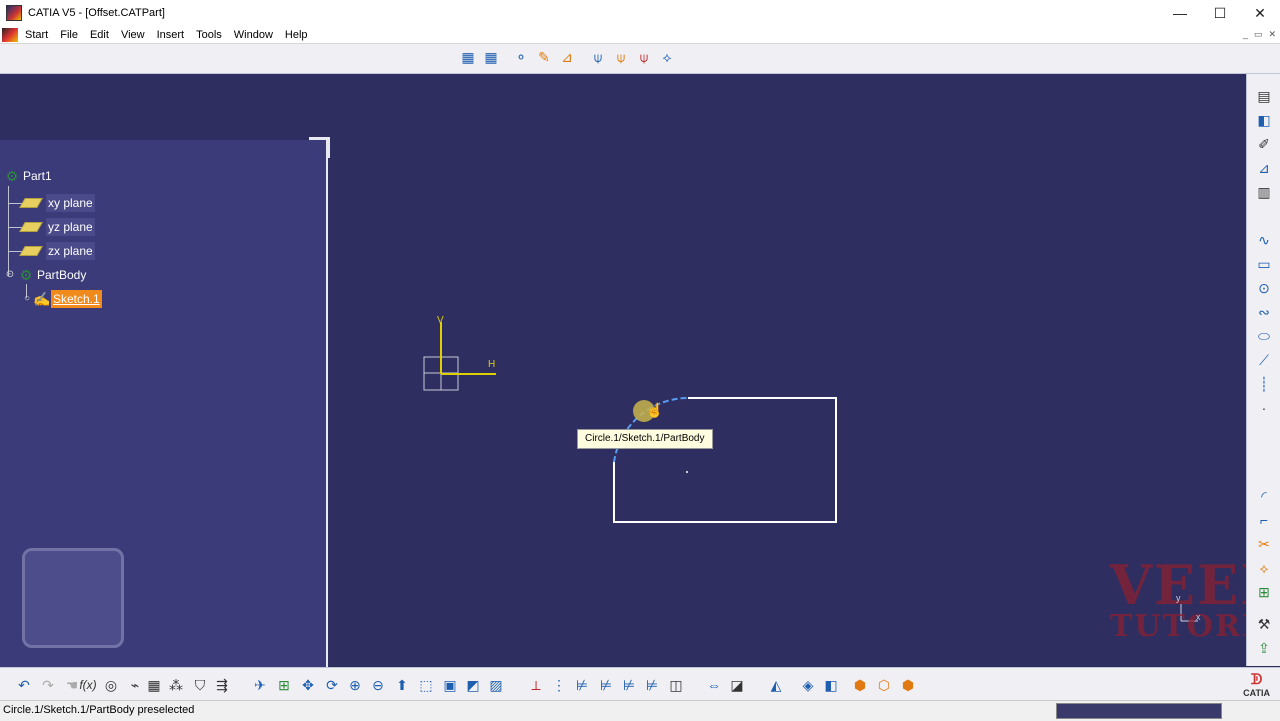 The height and width of the screenshot is (721, 1280). What do you see at coordinates (860, 685) in the screenshot?
I see `publication-icon: ⬢` at bounding box center [860, 685].